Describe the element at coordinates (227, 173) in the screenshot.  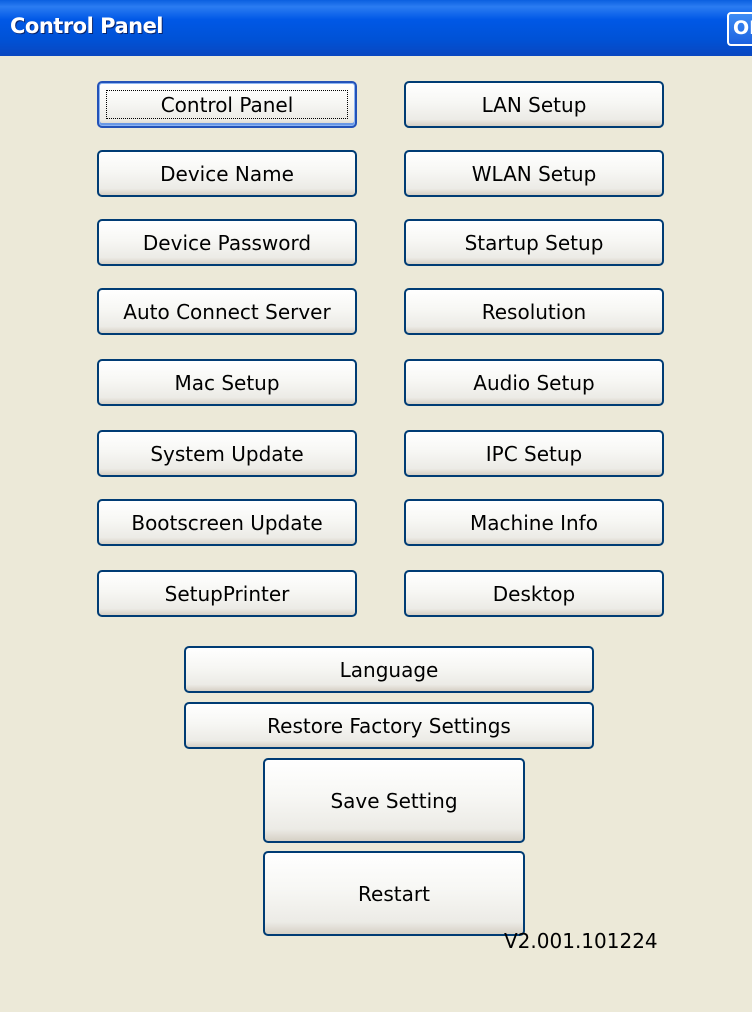
I see `device-name-button: Device Name` at that location.